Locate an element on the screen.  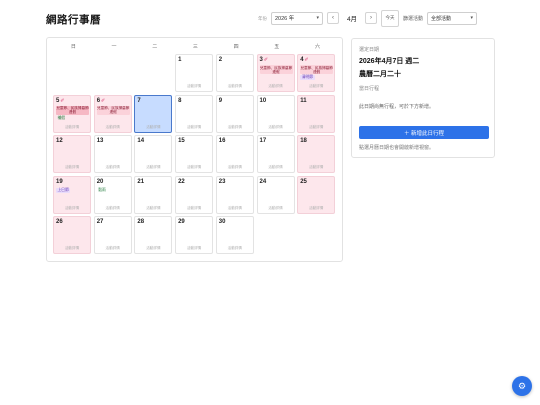
calendar-day-cell: 15 活動詳情 is located at coordinates (194, 154).